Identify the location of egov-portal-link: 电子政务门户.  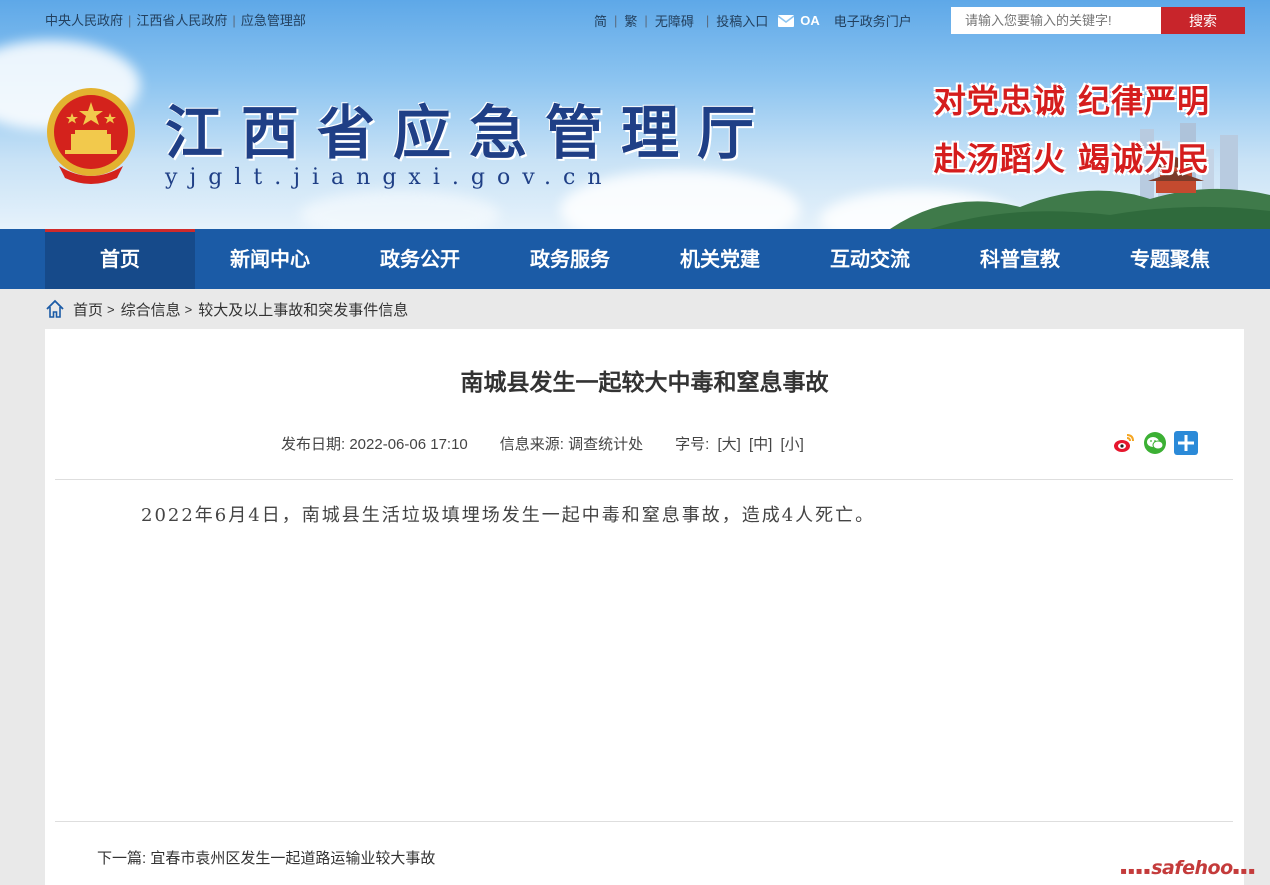
(873, 20).